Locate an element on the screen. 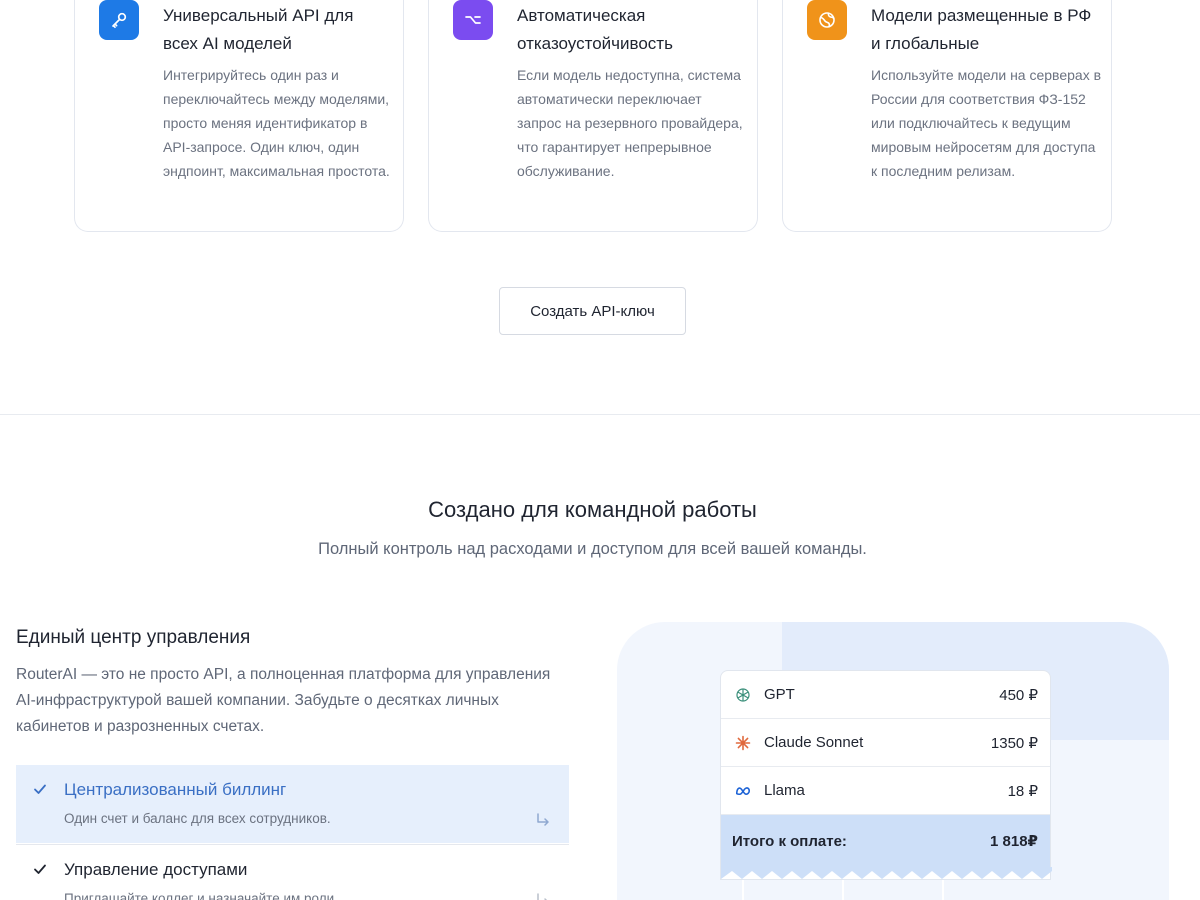  model-name: Claude Sonnet is located at coordinates (814, 742).